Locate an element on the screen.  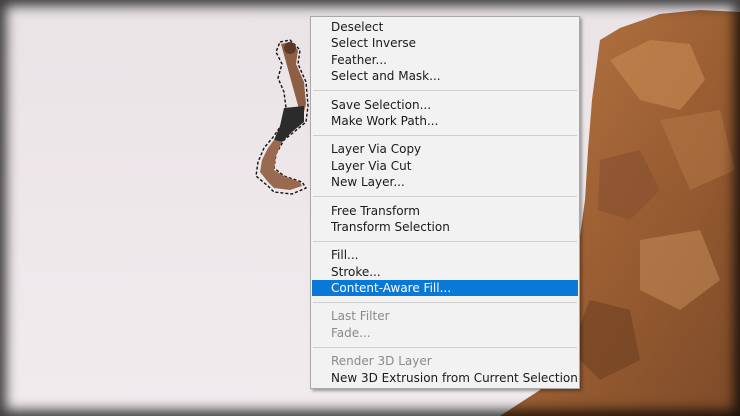
menu-item-new-3d-extrusion-from-current-selection: New 3D Extrusion from Current Selection is located at coordinates (445, 378).